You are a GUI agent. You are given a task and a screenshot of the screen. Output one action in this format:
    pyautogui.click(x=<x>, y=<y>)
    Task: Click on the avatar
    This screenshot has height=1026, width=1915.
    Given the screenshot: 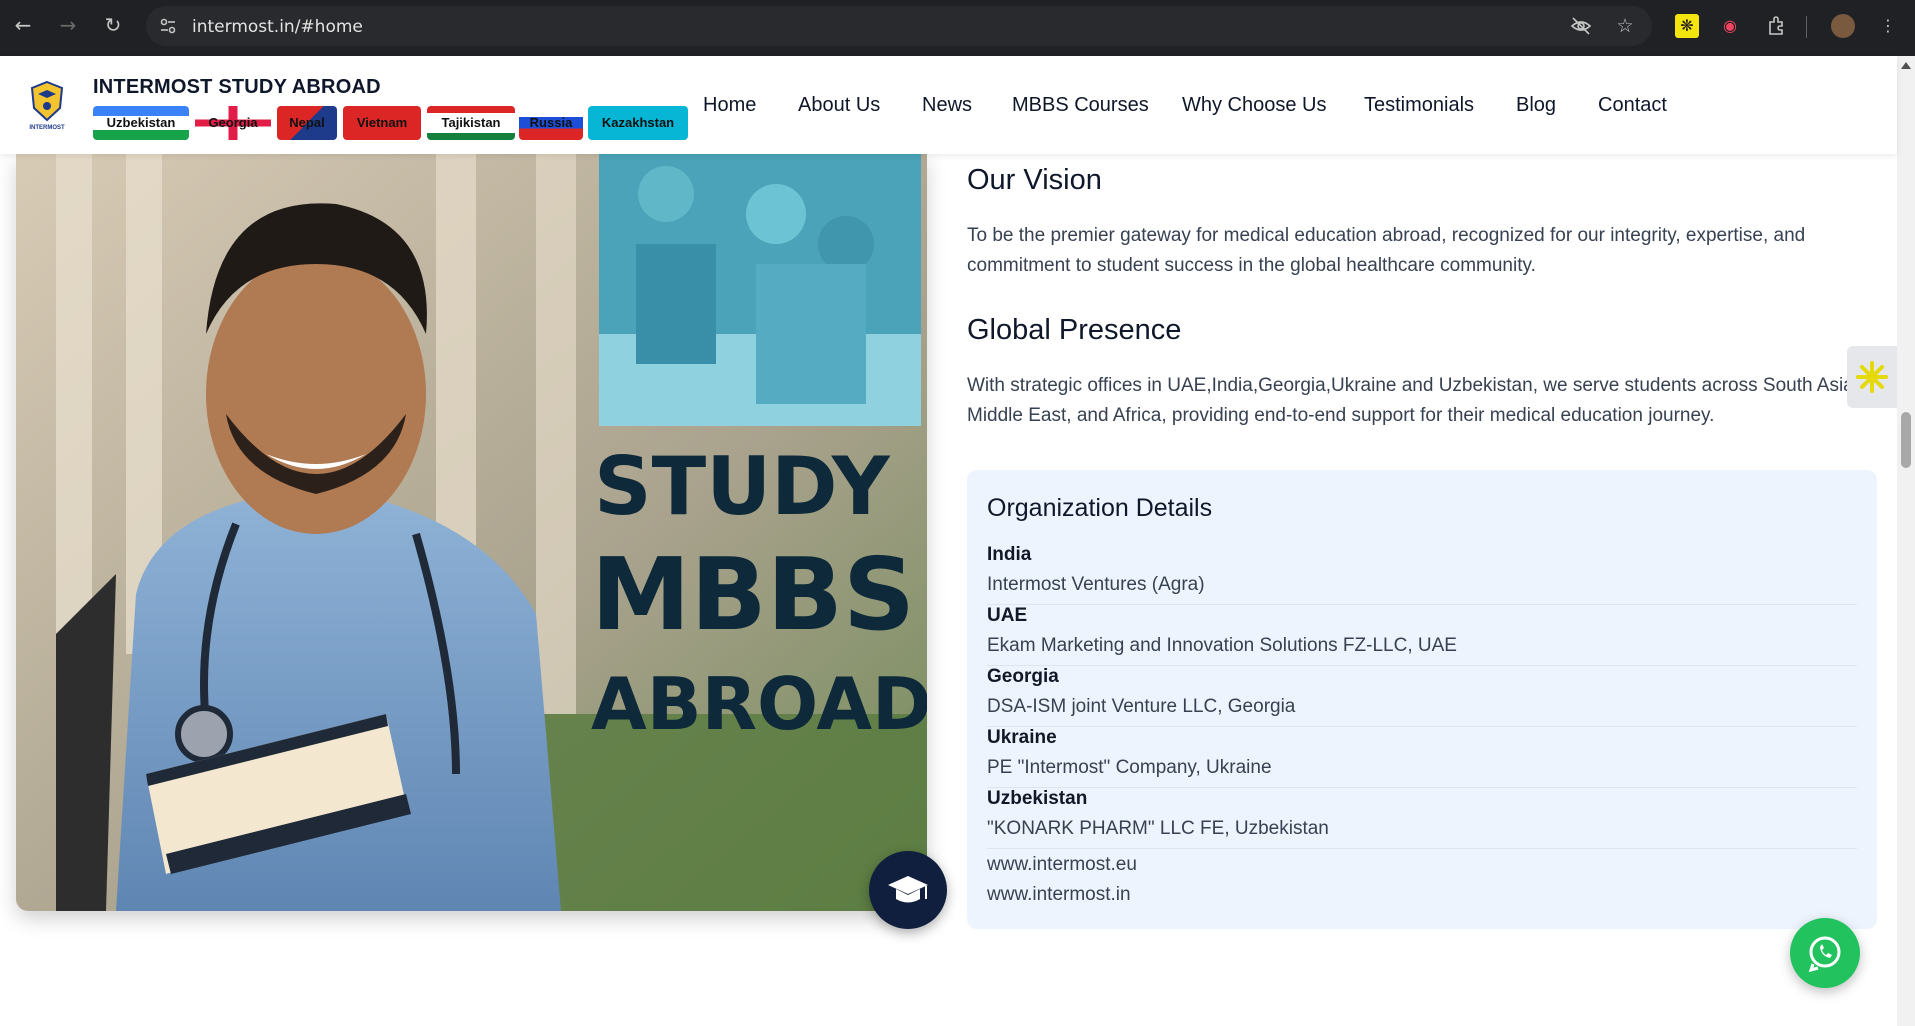 What is the action you would take?
    pyautogui.click(x=1843, y=26)
    